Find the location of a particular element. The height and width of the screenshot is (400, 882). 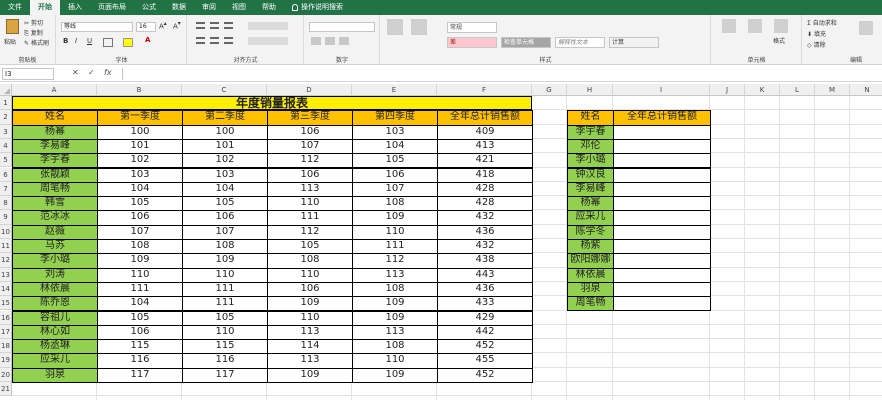

value-cell: 452 is located at coordinates (485, 347).